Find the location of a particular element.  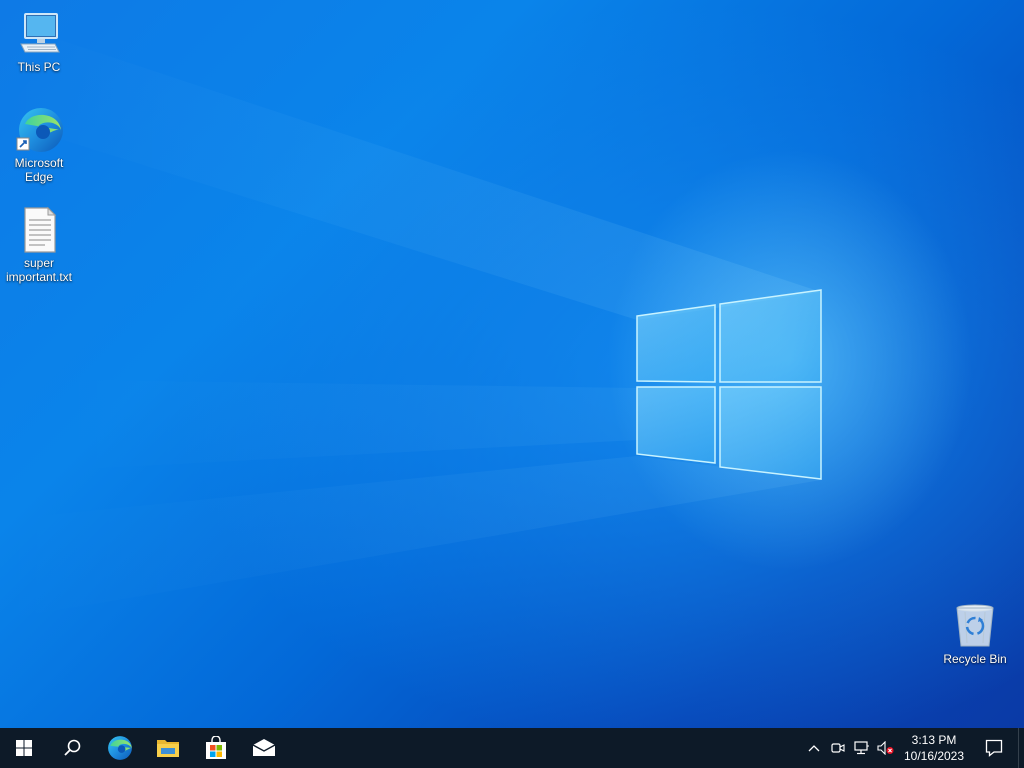

clock: 3:13 PM 10/16/2023 is located at coordinates (934, 748).